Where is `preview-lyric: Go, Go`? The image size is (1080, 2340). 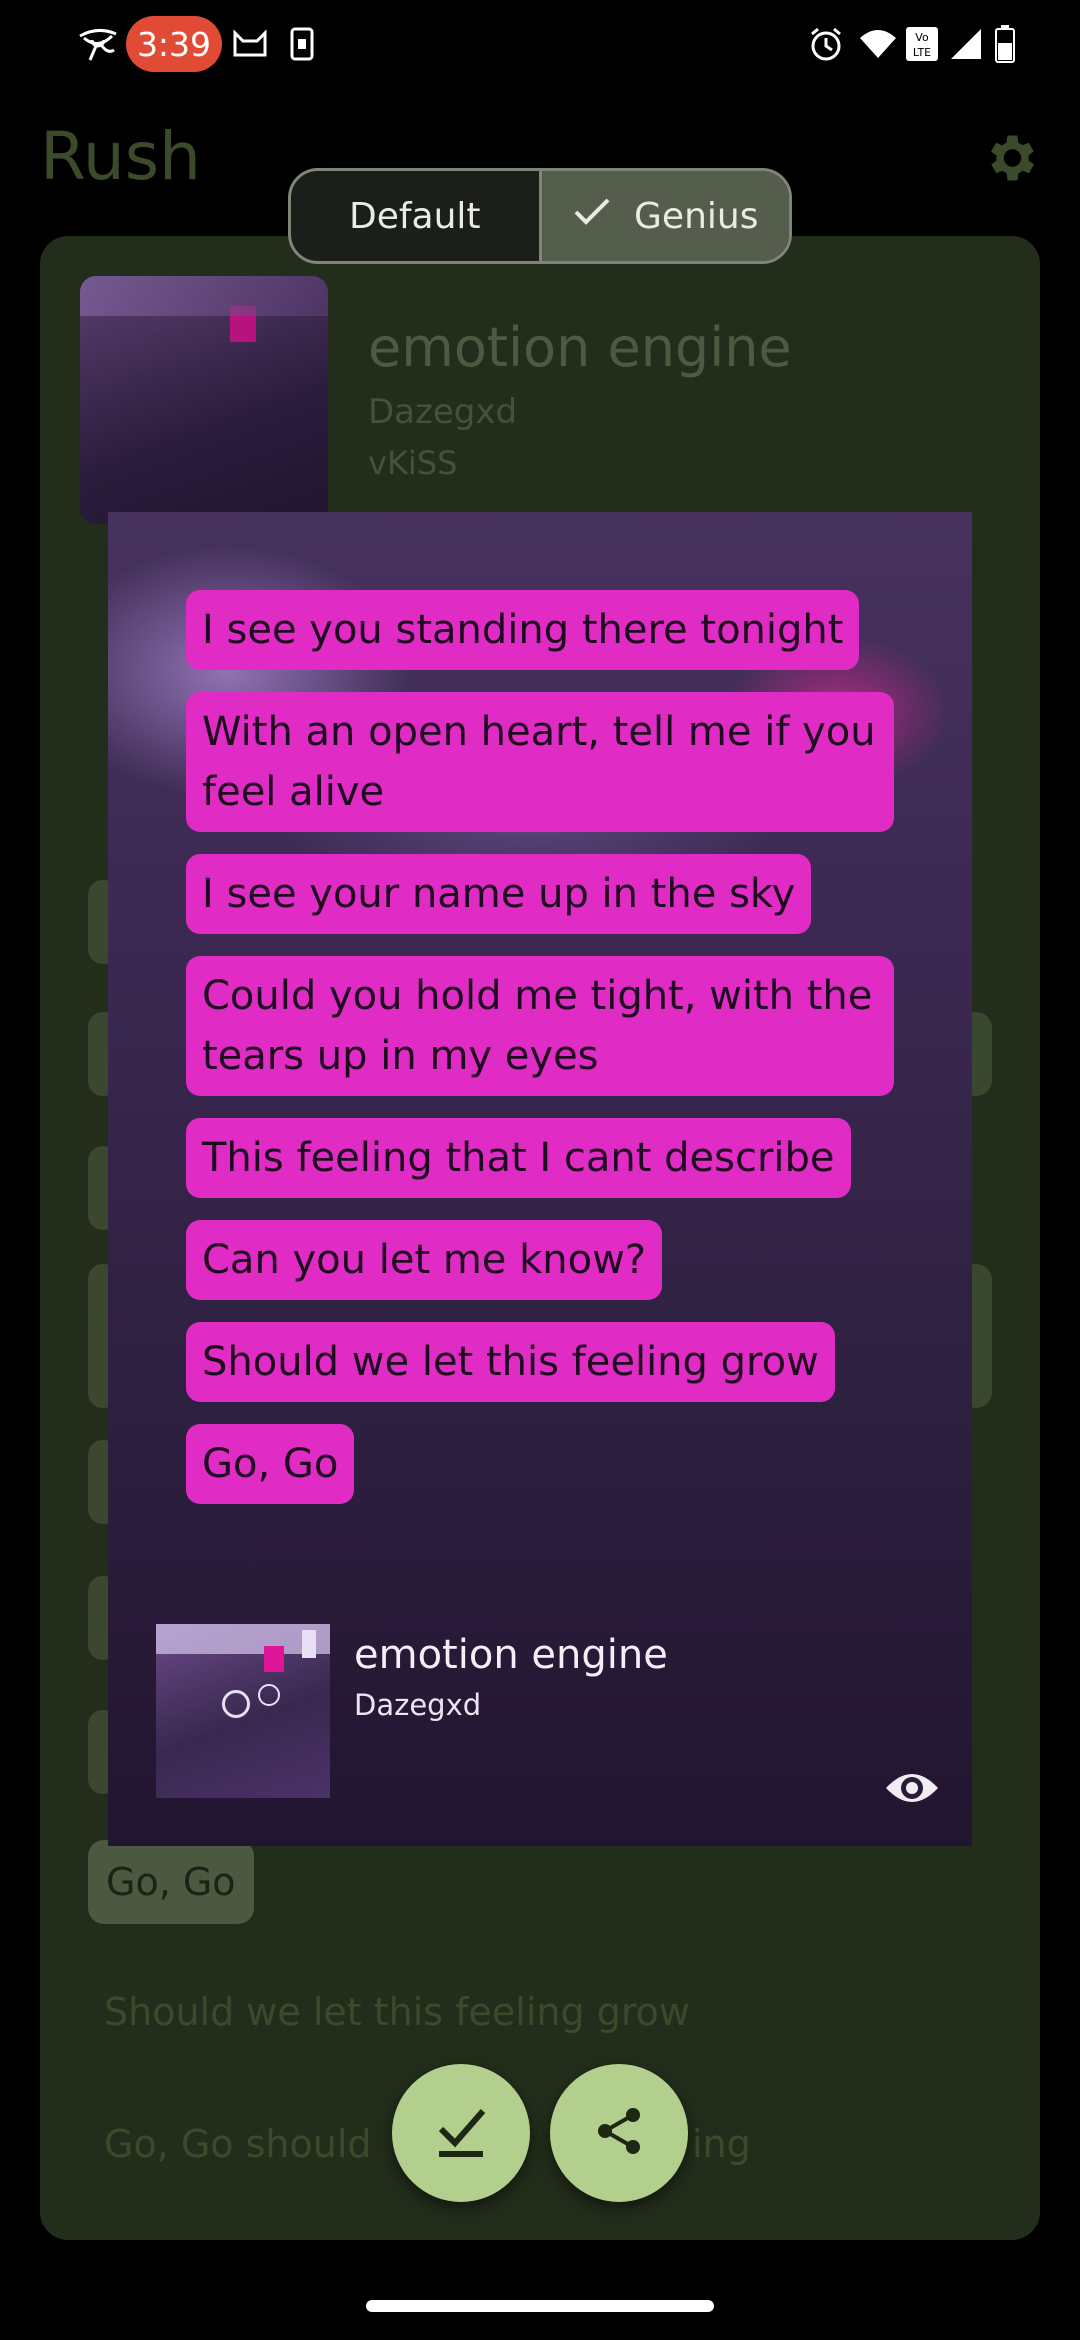 preview-lyric: Go, Go is located at coordinates (270, 1464).